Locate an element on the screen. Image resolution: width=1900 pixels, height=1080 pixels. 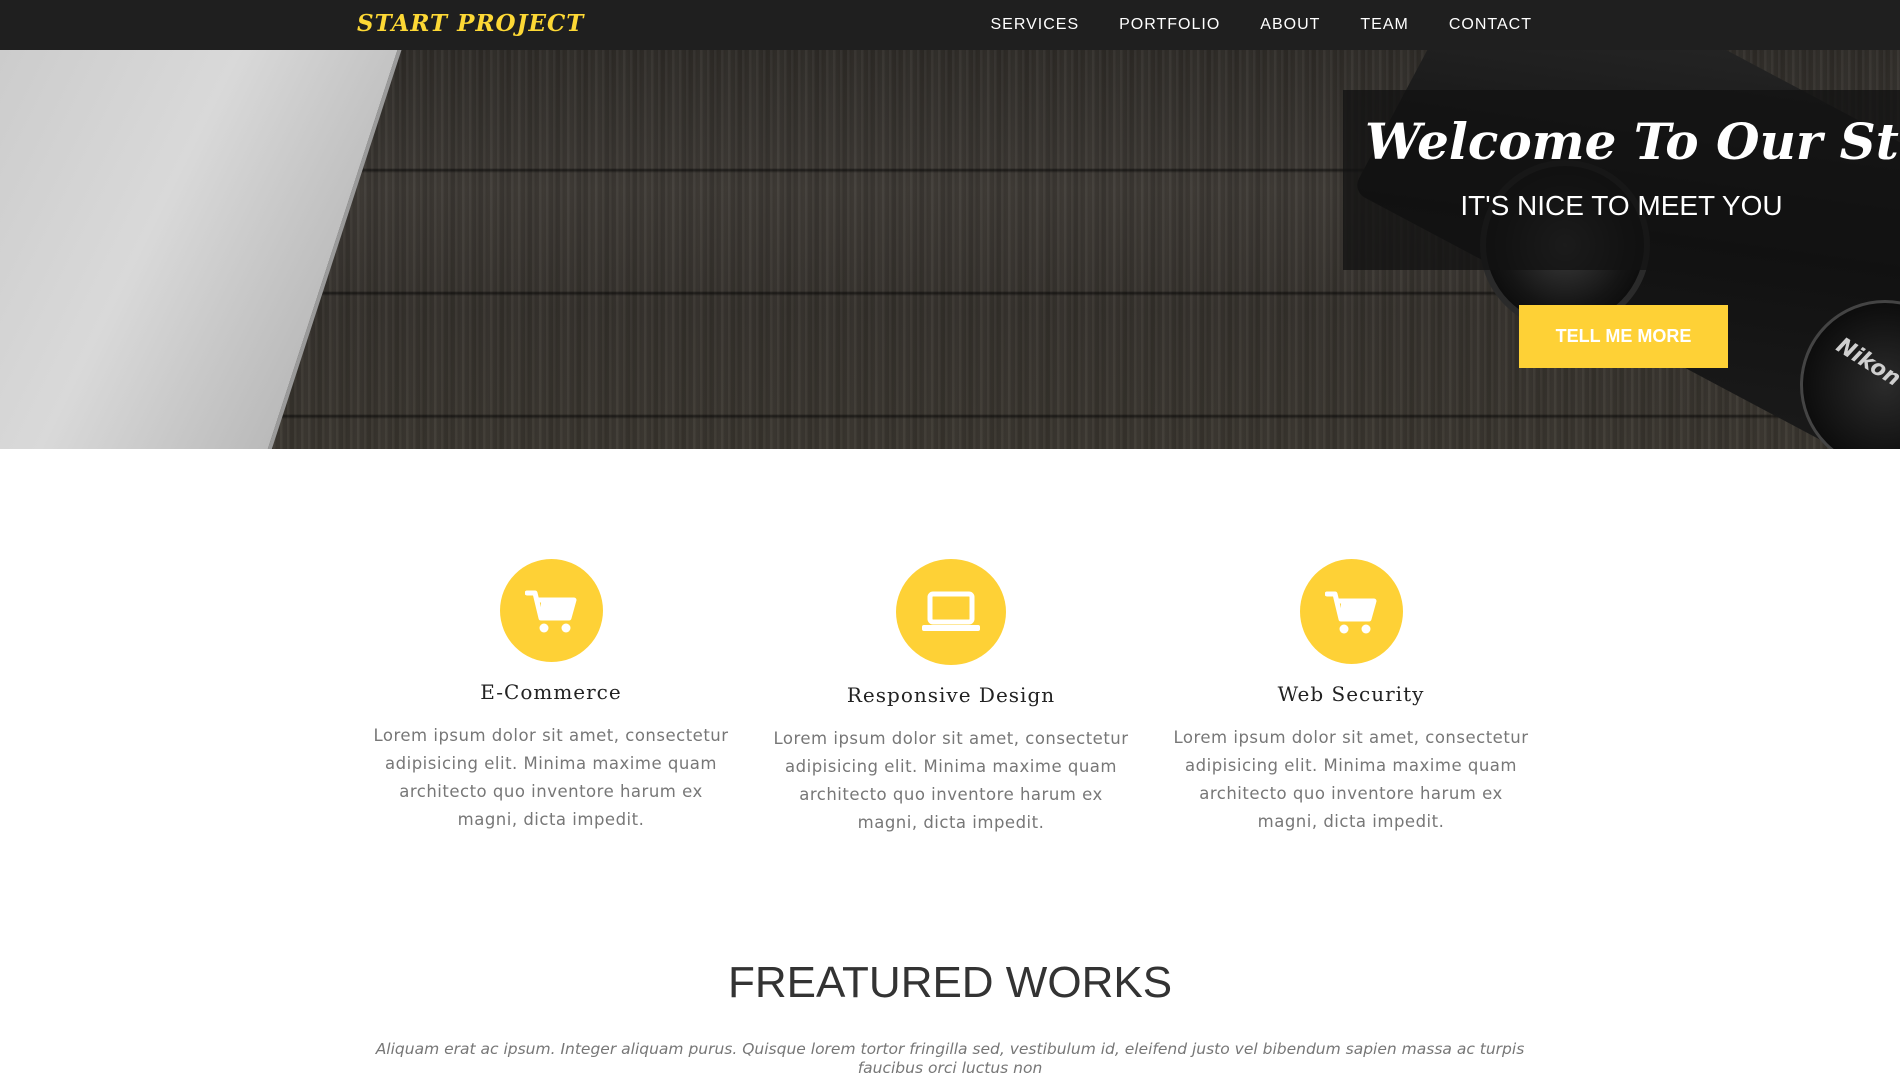
nav-item-team: TEAM is located at coordinates (1384, 25).